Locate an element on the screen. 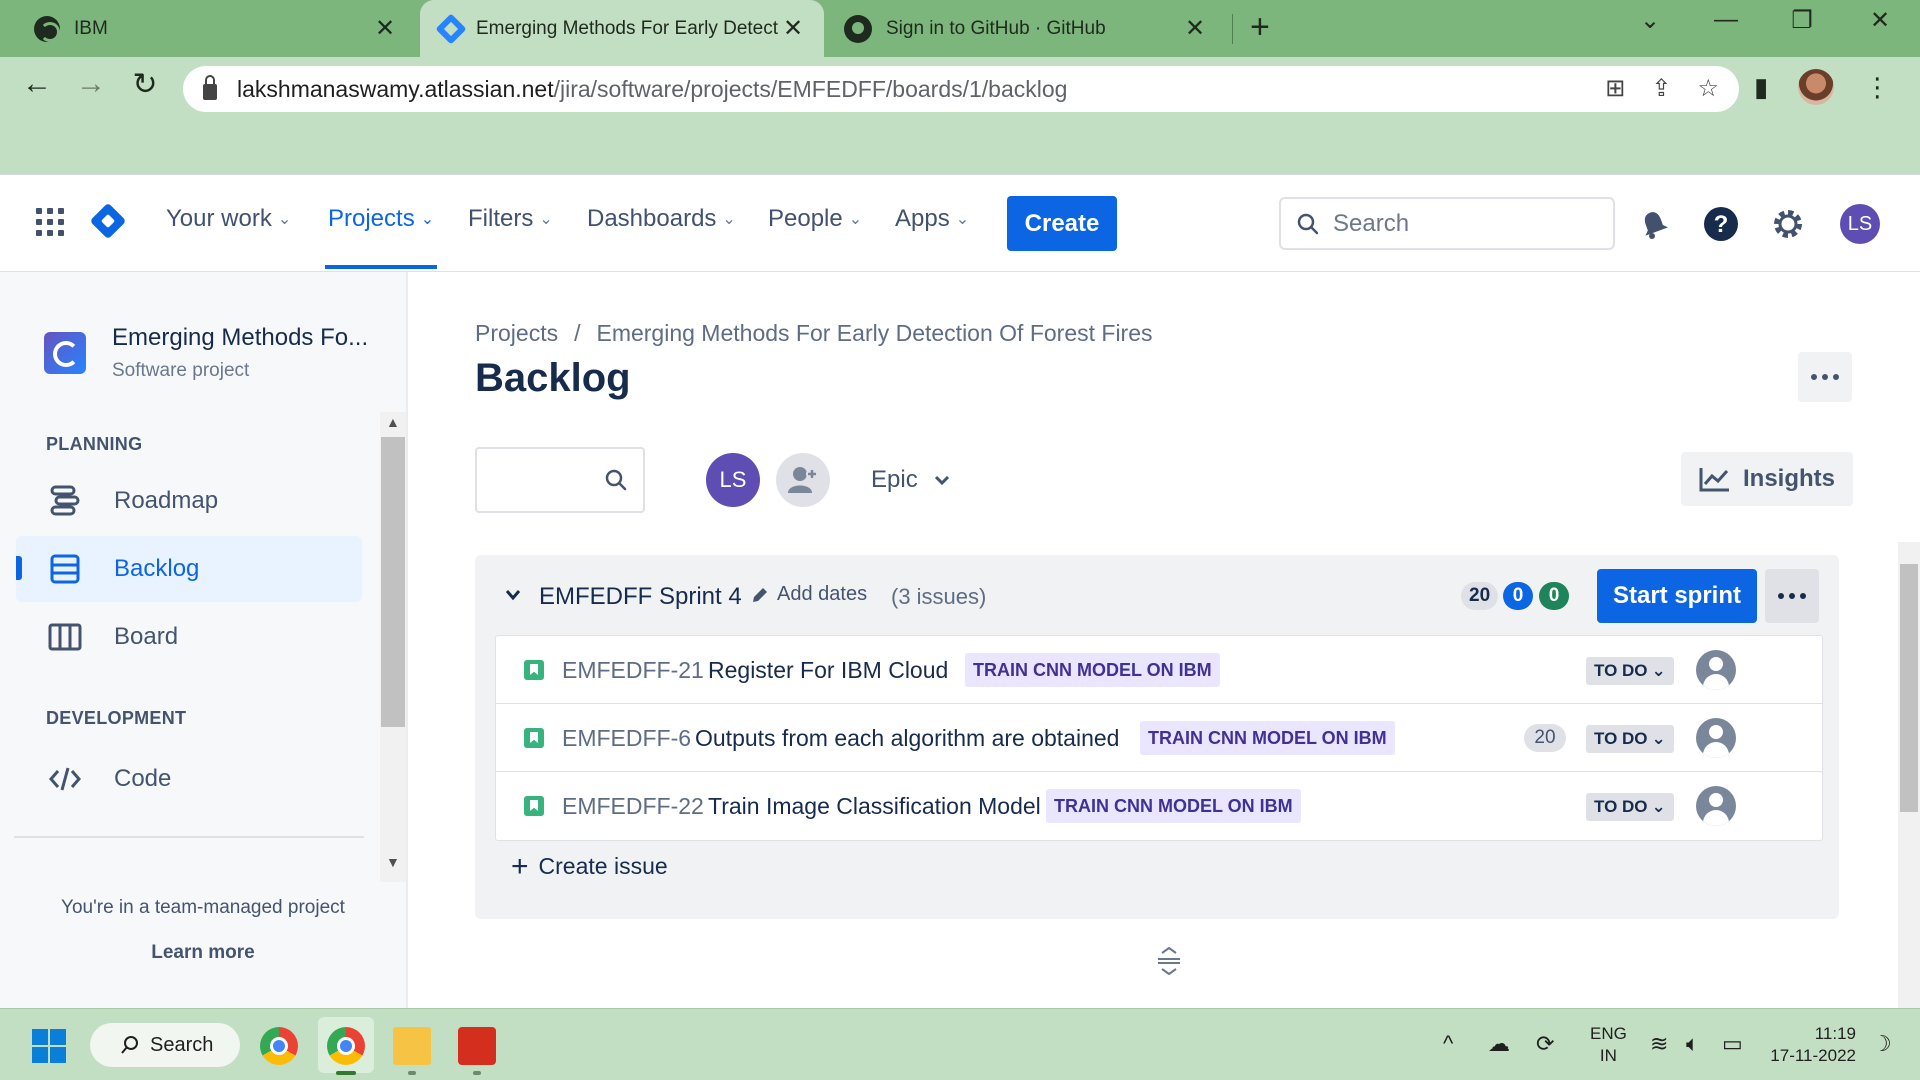 This screenshot has height=1080, width=1920. language-indicator: ENG IN is located at coordinates (1608, 1045).